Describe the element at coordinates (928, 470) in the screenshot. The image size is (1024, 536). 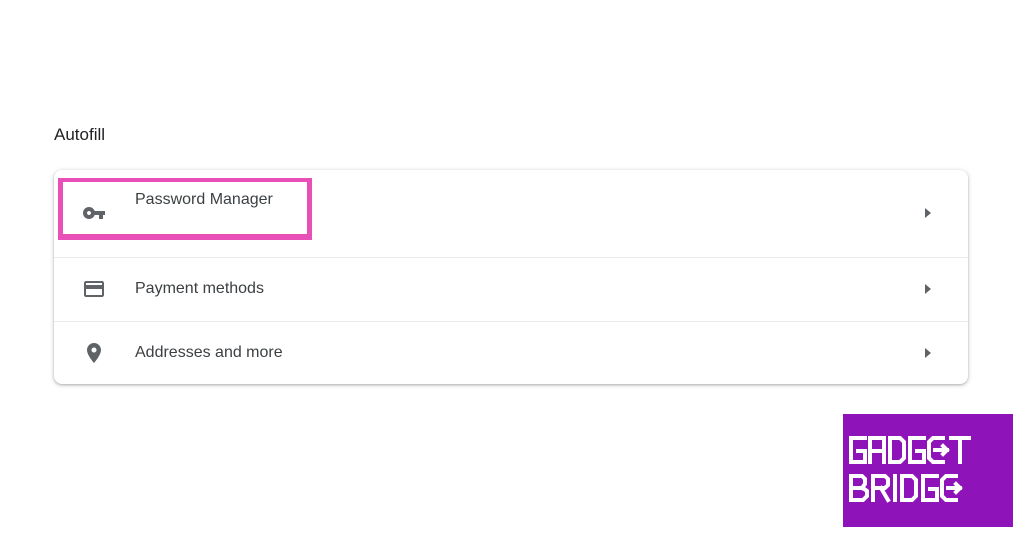
I see `gadget-bridge-logo` at that location.